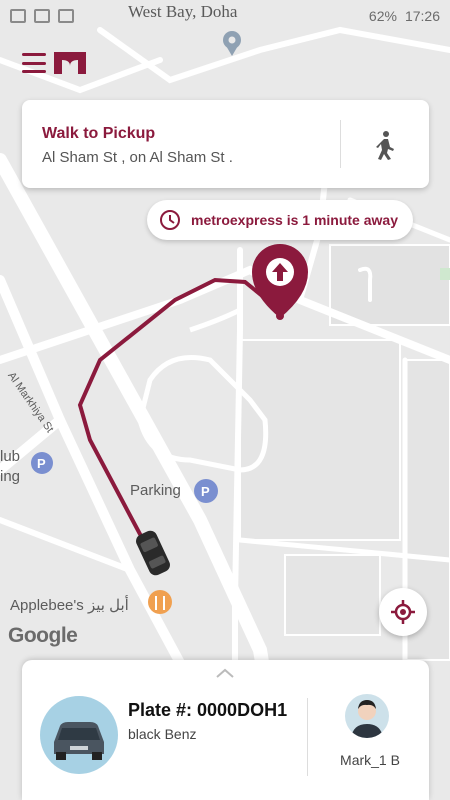 The image size is (450, 800). I want to click on map-label-club: lub ing, so click(10, 466).